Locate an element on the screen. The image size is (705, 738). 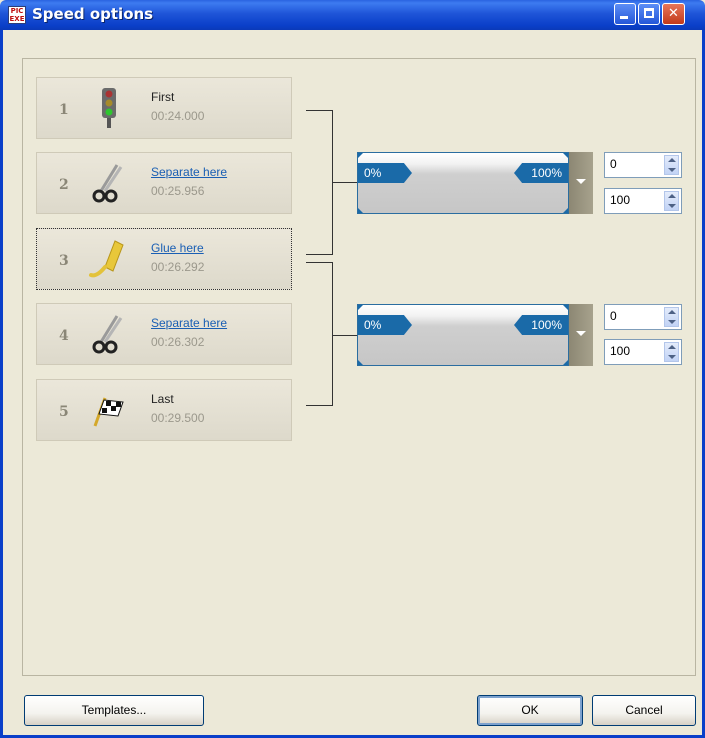
slide-item-2: 2 Separate here 00:25.956 is located at coordinates (164, 183).